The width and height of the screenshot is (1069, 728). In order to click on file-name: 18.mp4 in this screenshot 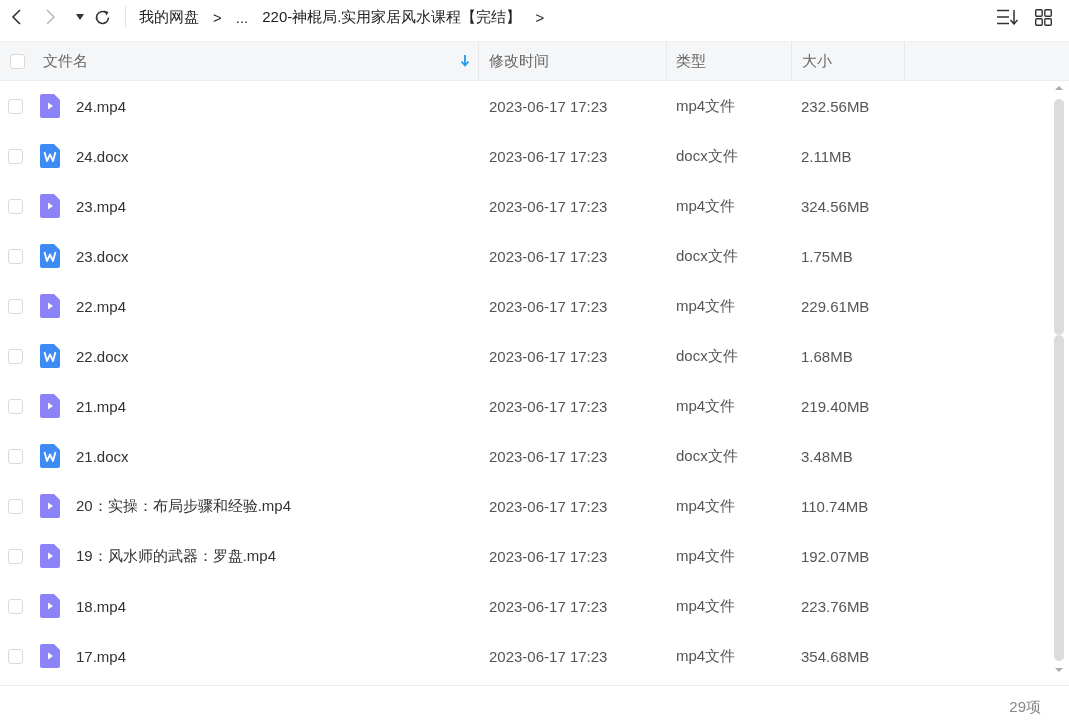, I will do `click(101, 606)`.